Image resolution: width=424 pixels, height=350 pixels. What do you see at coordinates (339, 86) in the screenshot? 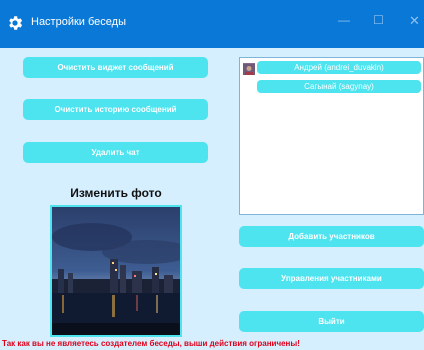
I see `member-item: Сагынай (sagynay)` at bounding box center [339, 86].